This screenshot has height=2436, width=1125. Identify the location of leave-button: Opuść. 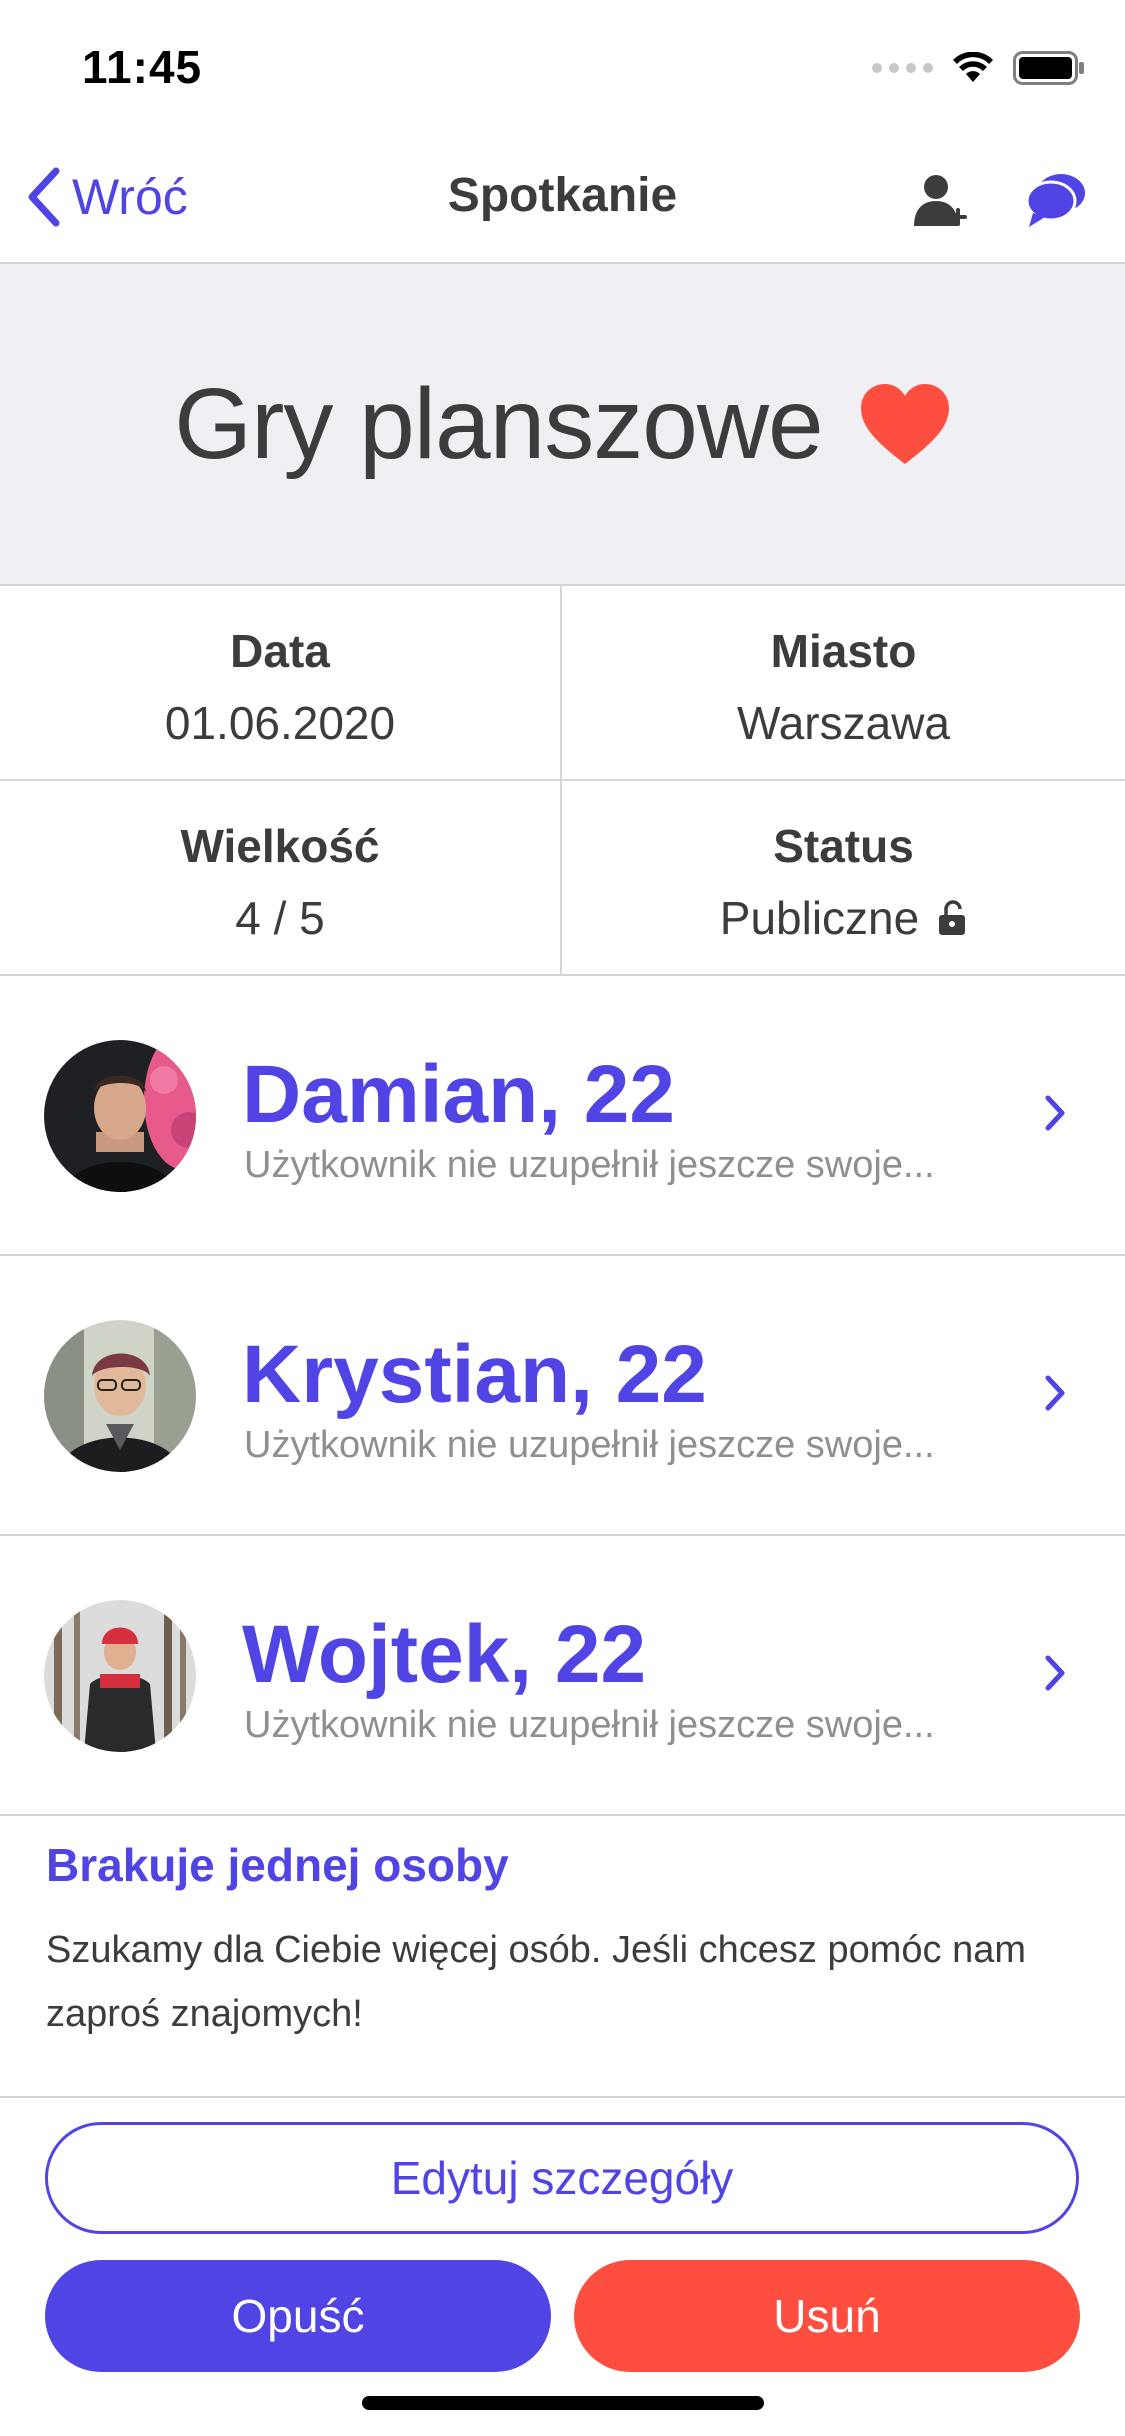
(298, 2316).